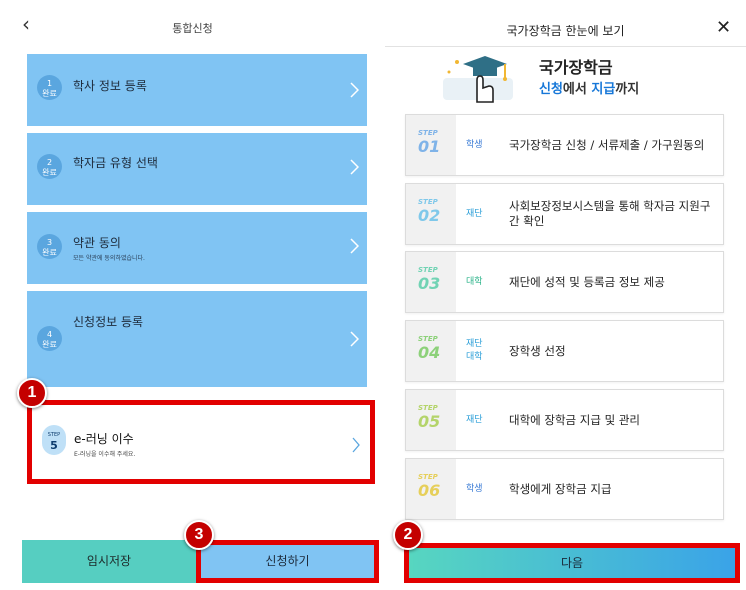  I want to click on hero-sub-from: 에서, so click(577, 89).